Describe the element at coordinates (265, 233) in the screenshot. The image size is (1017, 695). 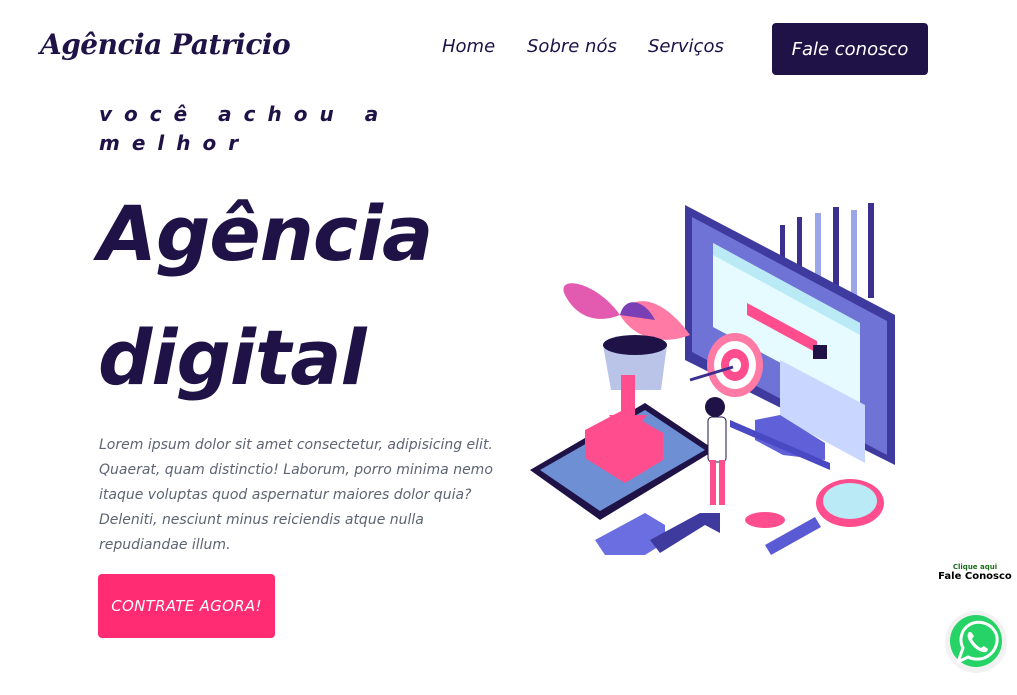
I see `headline-line-1: Agência` at that location.